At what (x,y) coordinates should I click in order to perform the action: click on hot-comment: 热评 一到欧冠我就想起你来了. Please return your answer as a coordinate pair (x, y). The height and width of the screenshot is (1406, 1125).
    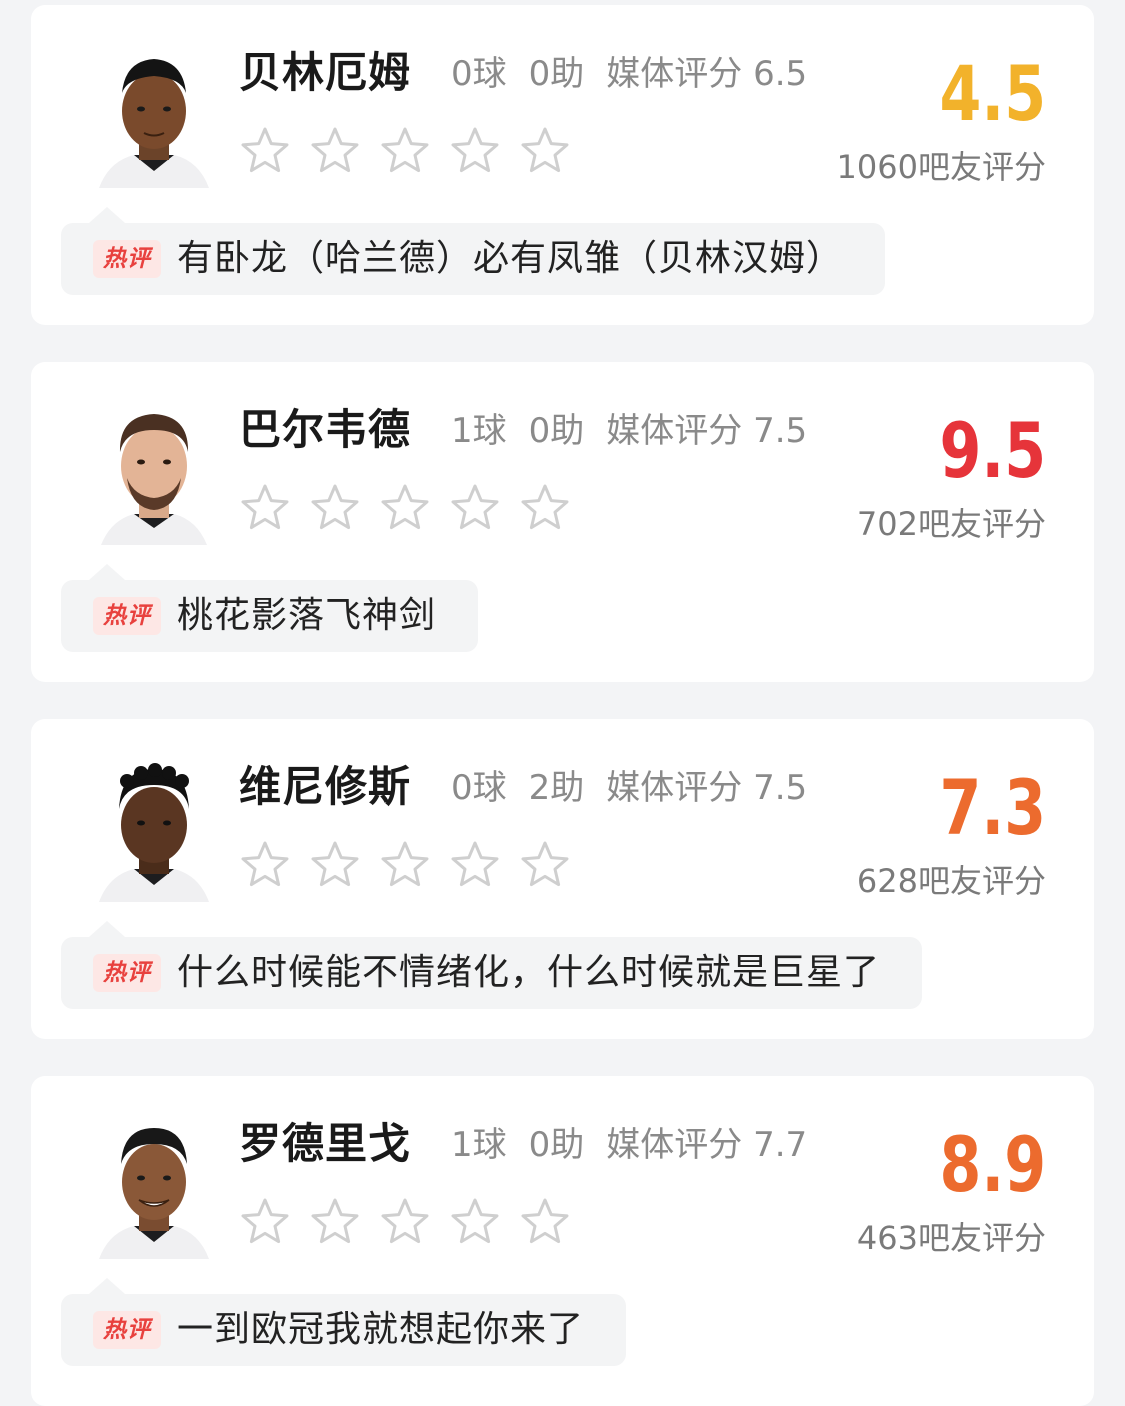
    Looking at the image, I should click on (344, 1322).